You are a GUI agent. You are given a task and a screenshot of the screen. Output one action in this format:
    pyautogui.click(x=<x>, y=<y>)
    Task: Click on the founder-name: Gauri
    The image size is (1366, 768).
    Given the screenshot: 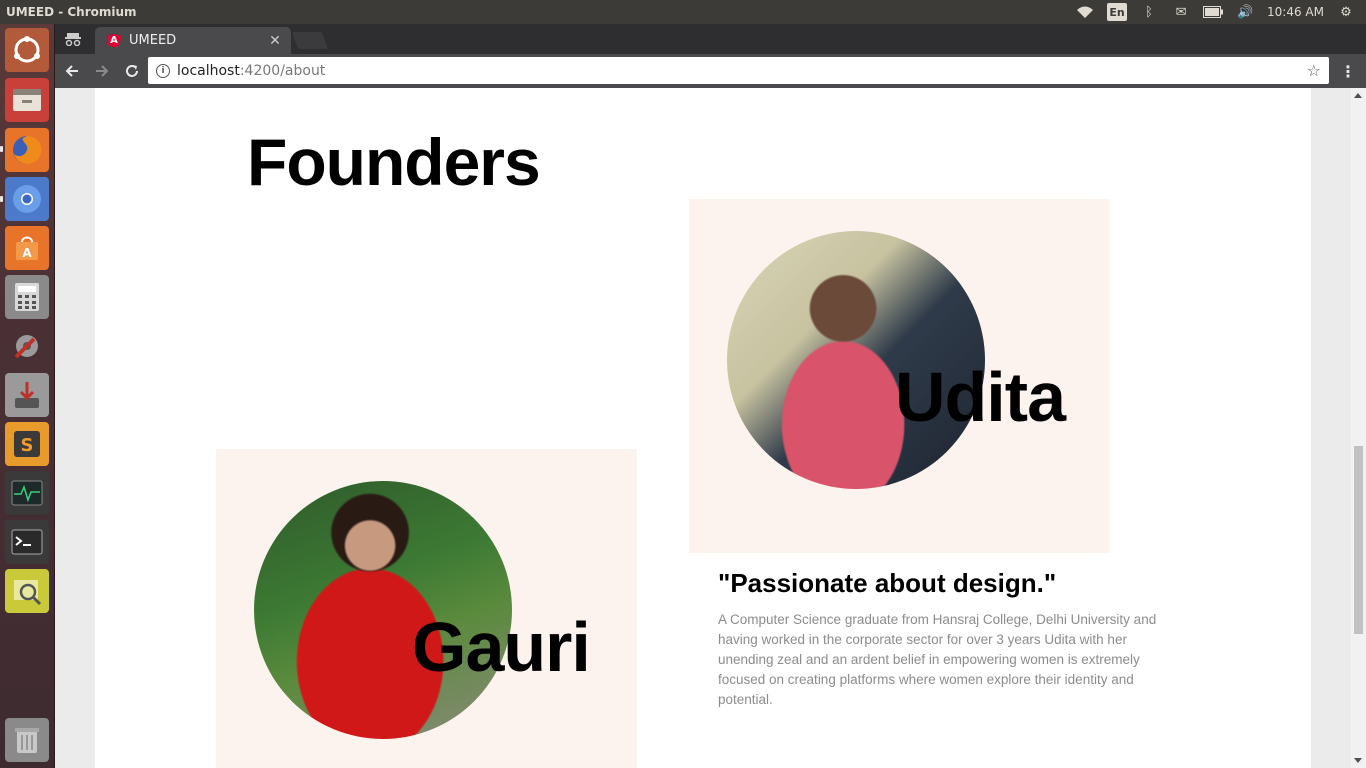 What is the action you would take?
    pyautogui.click(x=501, y=647)
    